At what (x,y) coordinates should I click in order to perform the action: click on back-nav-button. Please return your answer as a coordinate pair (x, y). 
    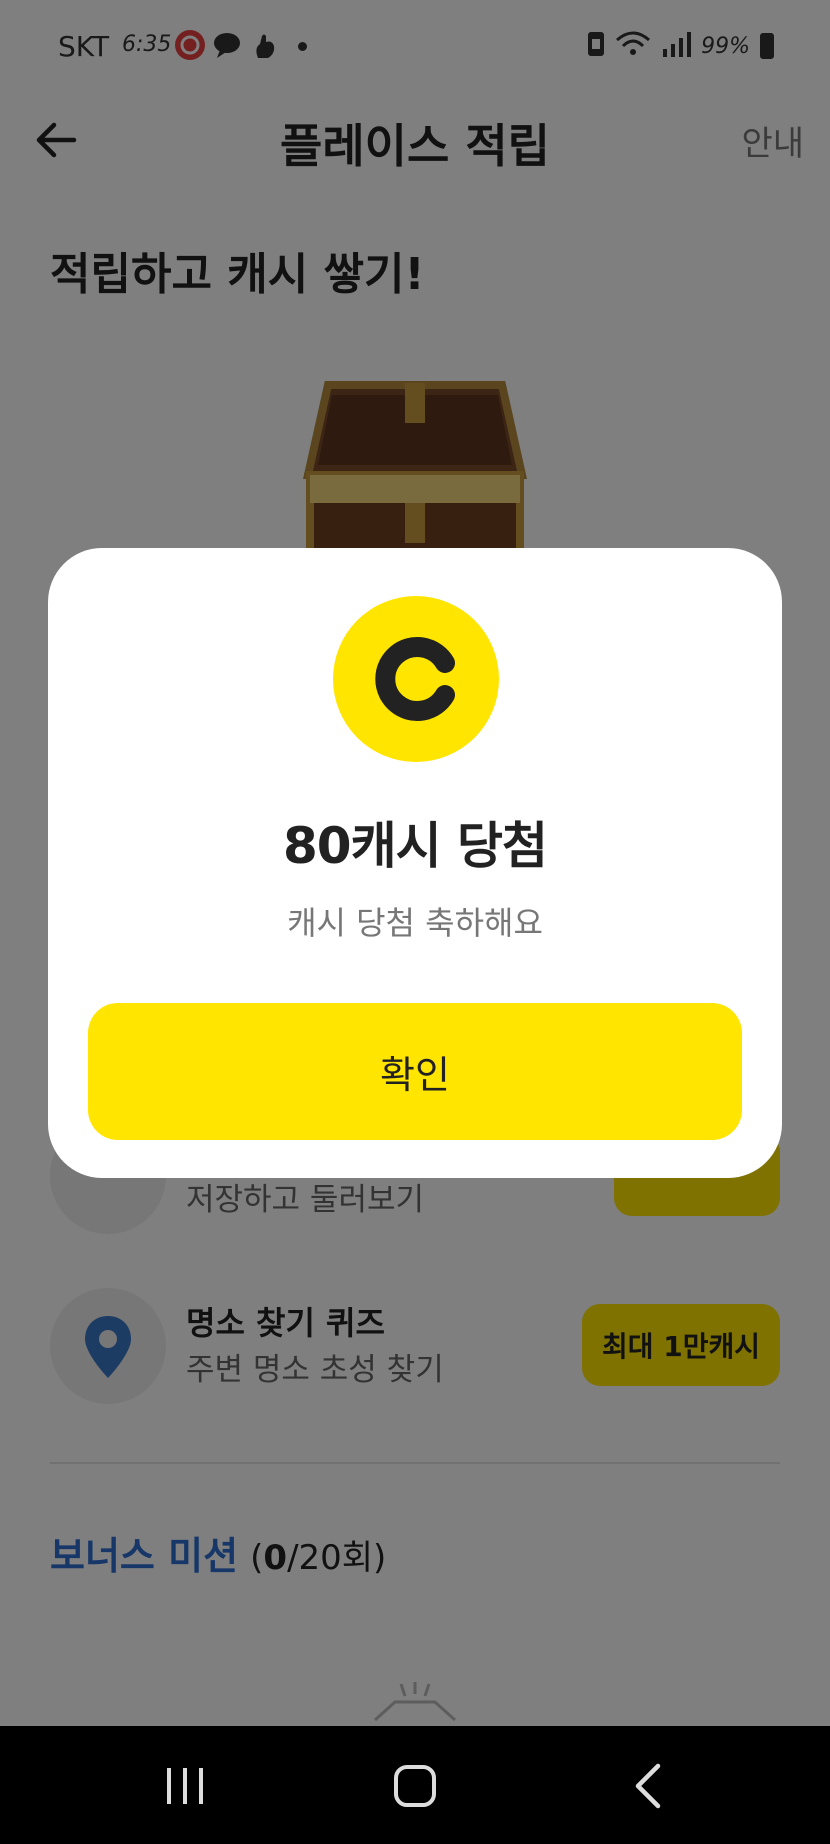
    Looking at the image, I should click on (650, 1786).